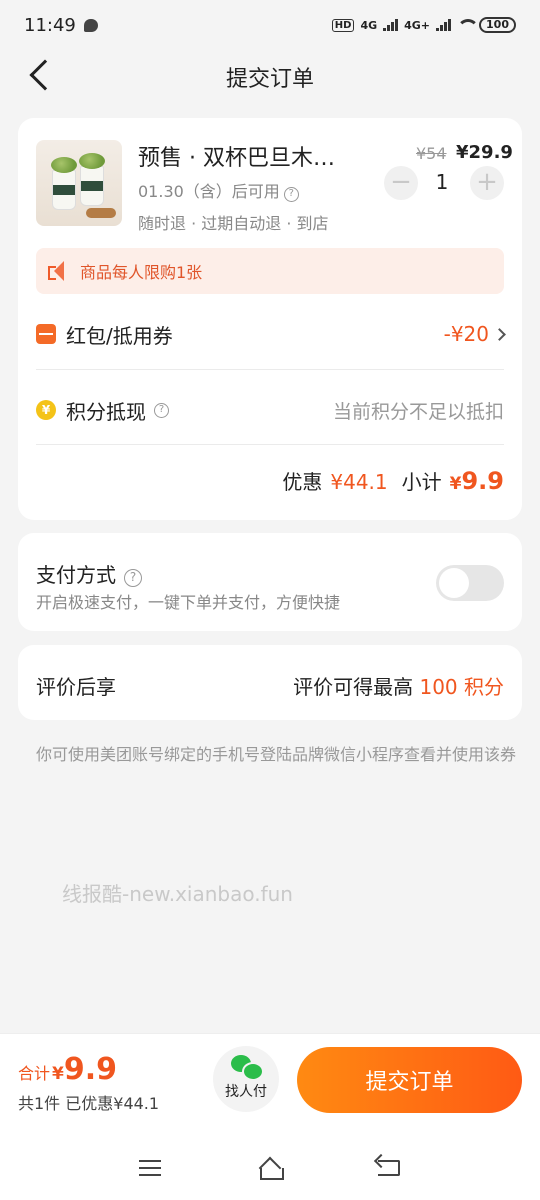  I want to click on current-price: ¥29.9, so click(484, 152).